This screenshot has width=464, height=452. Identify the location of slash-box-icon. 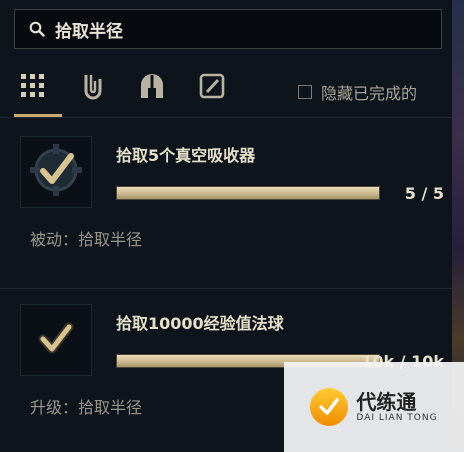
(212, 88).